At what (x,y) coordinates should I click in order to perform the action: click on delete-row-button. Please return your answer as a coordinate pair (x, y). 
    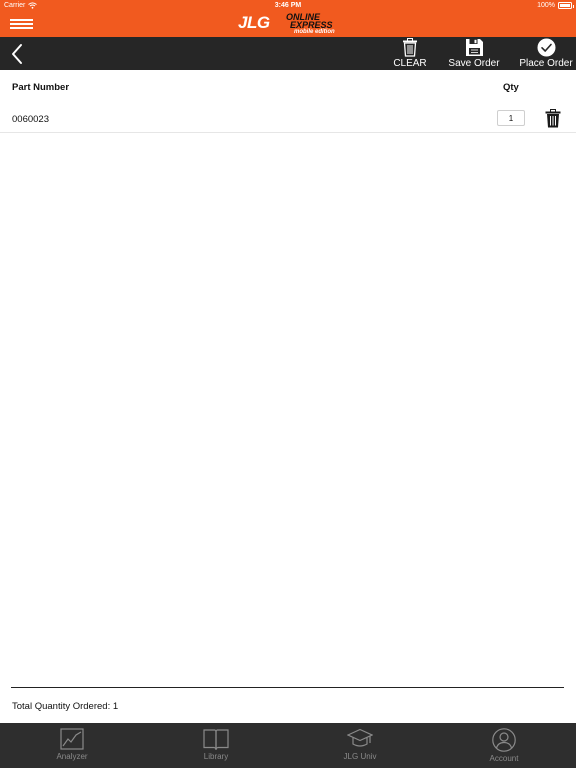
    Looking at the image, I should click on (553, 118).